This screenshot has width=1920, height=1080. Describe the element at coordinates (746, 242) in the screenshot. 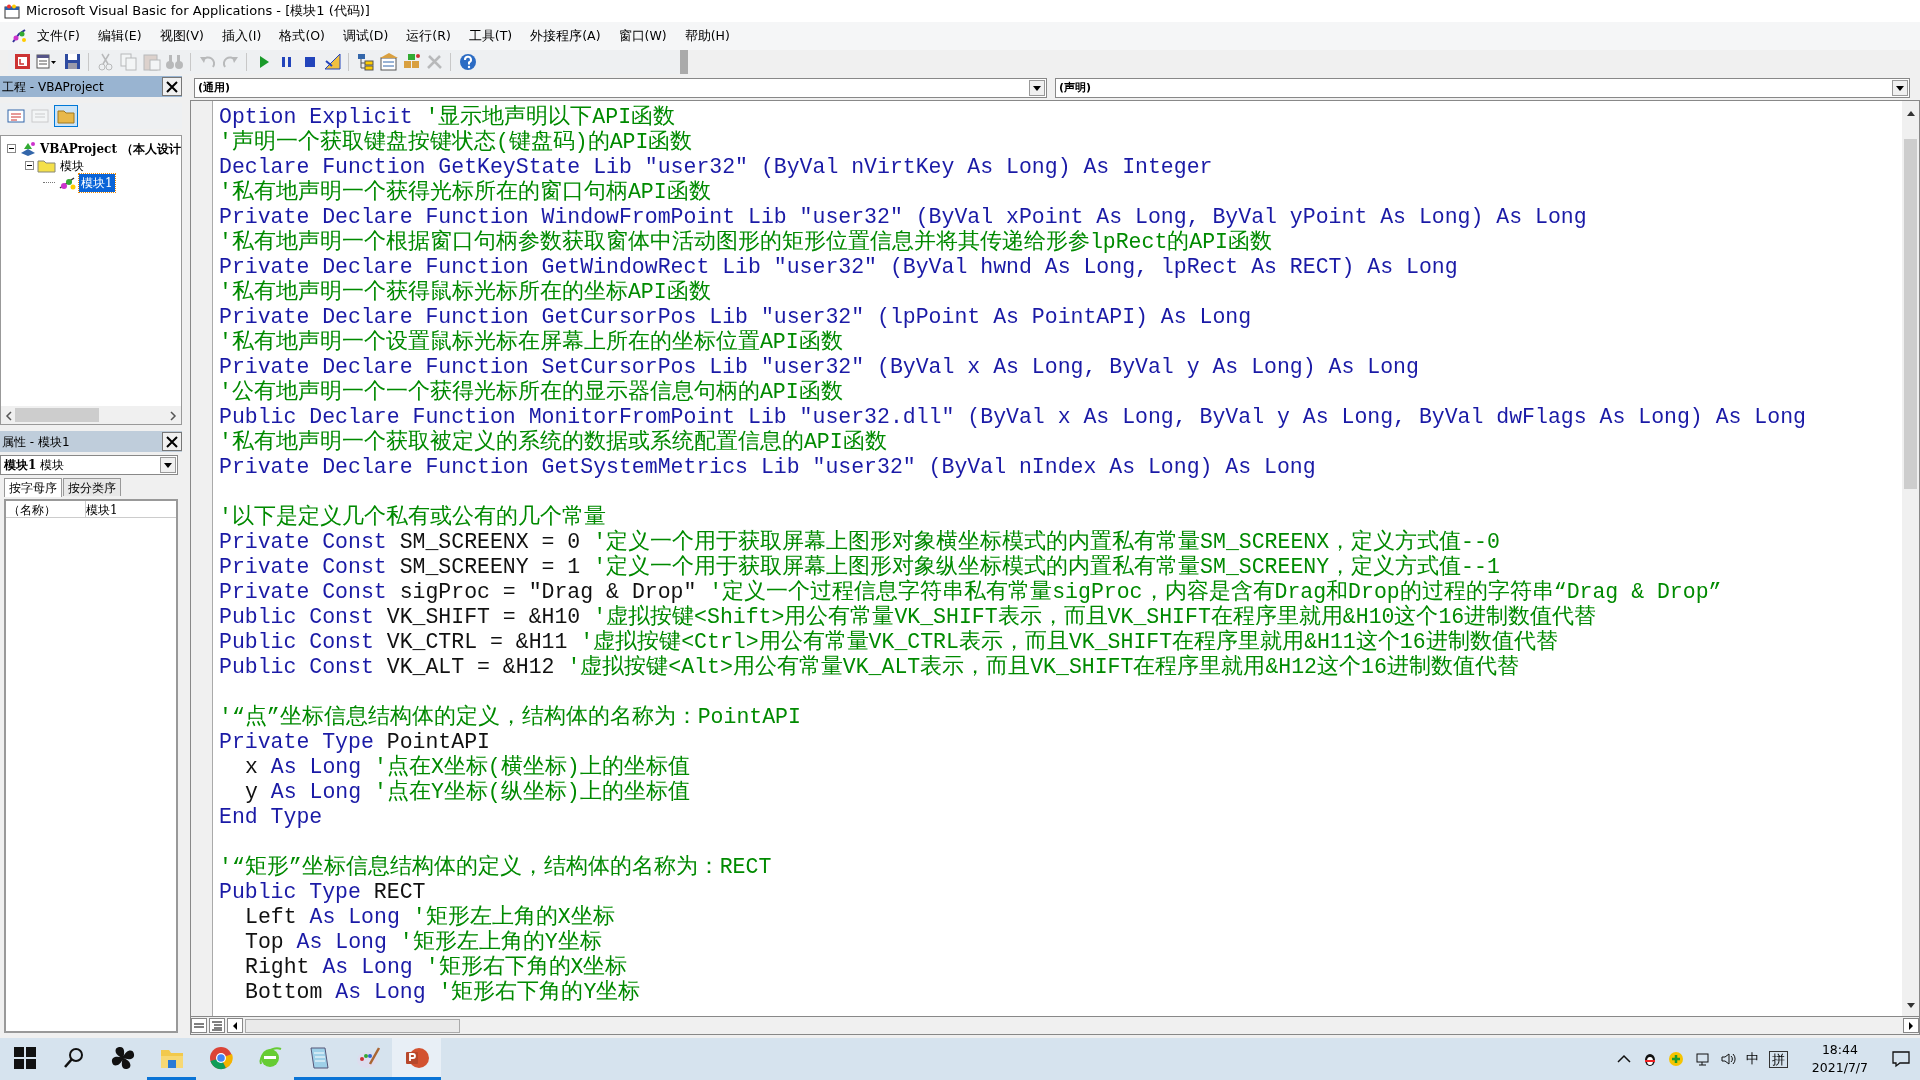

I see `code-line: '私有地声明一个根据窗口句柄参数获取窗体中活动图形的矩形位置信息并将其传递给形参lpRect的API函数` at that location.